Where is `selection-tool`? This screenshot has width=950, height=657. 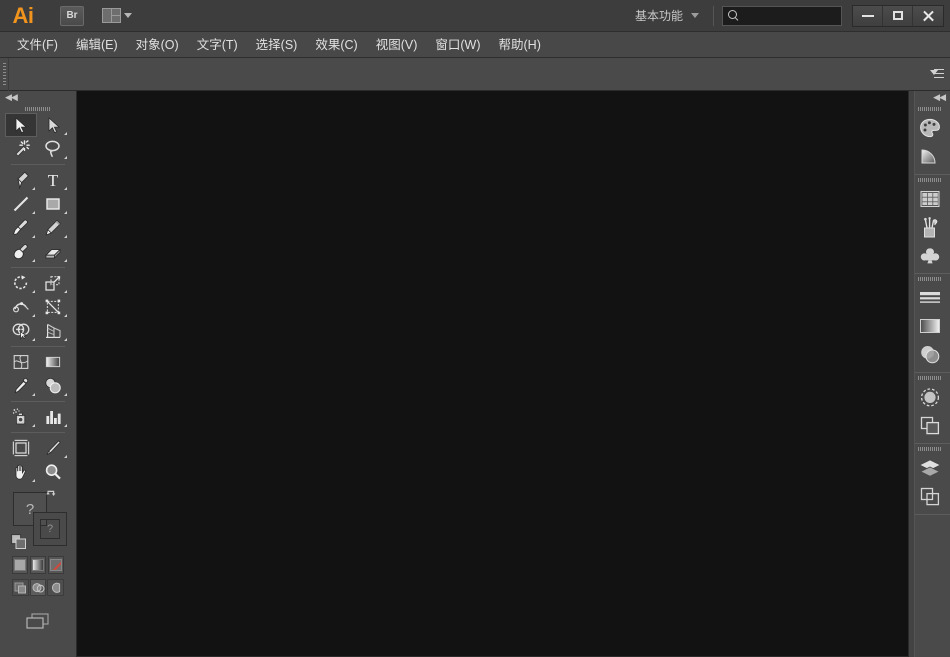
selection-tool is located at coordinates (21, 125).